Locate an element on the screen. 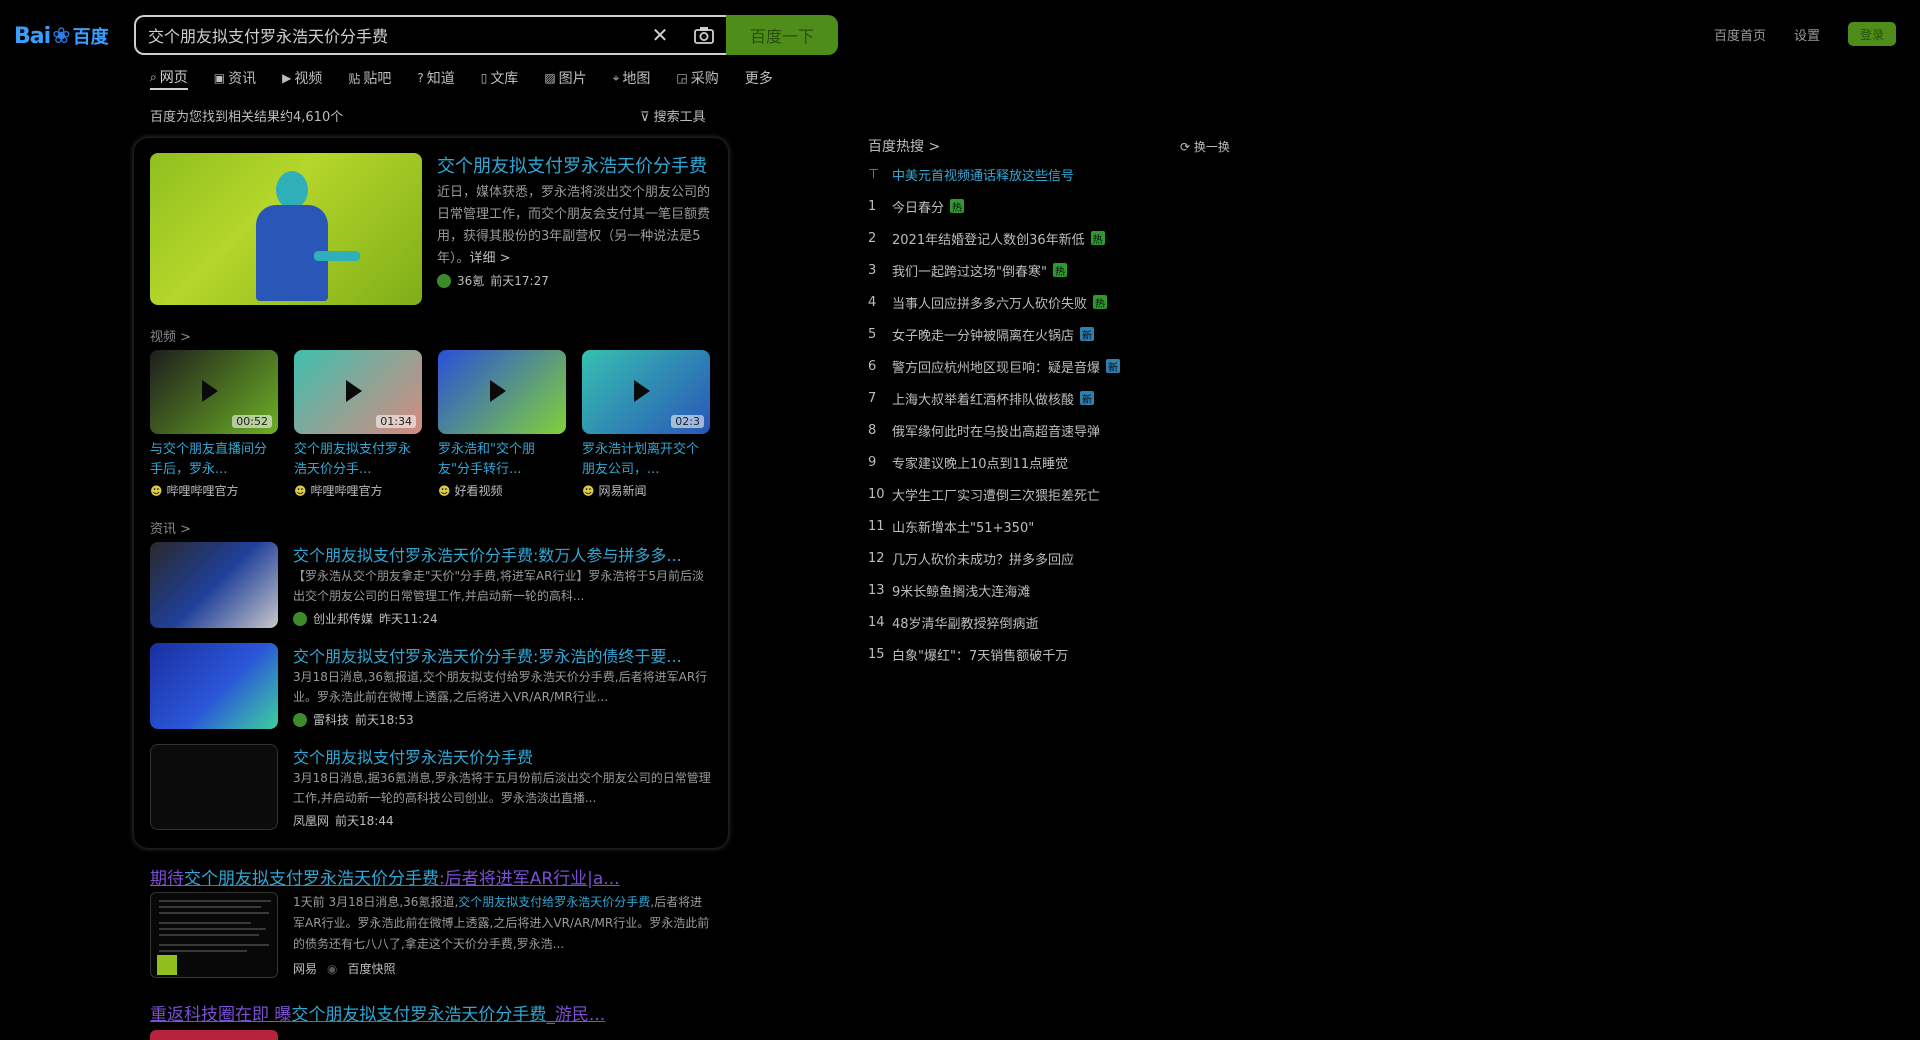  hot-search-item: 6 警方回应杭州地区现巨响：疑是音爆新 is located at coordinates (994, 366).